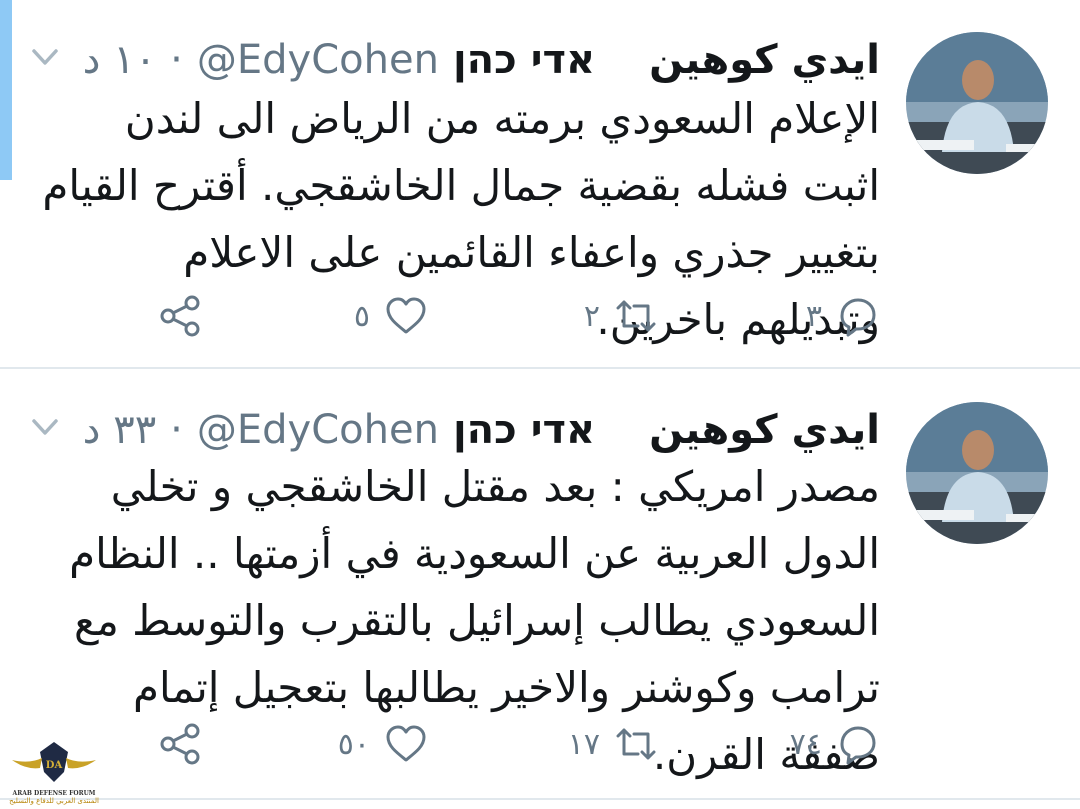  What do you see at coordinates (54, 793) in the screenshot?
I see `watermark-english: ARAB DEFENSE FORUM` at bounding box center [54, 793].